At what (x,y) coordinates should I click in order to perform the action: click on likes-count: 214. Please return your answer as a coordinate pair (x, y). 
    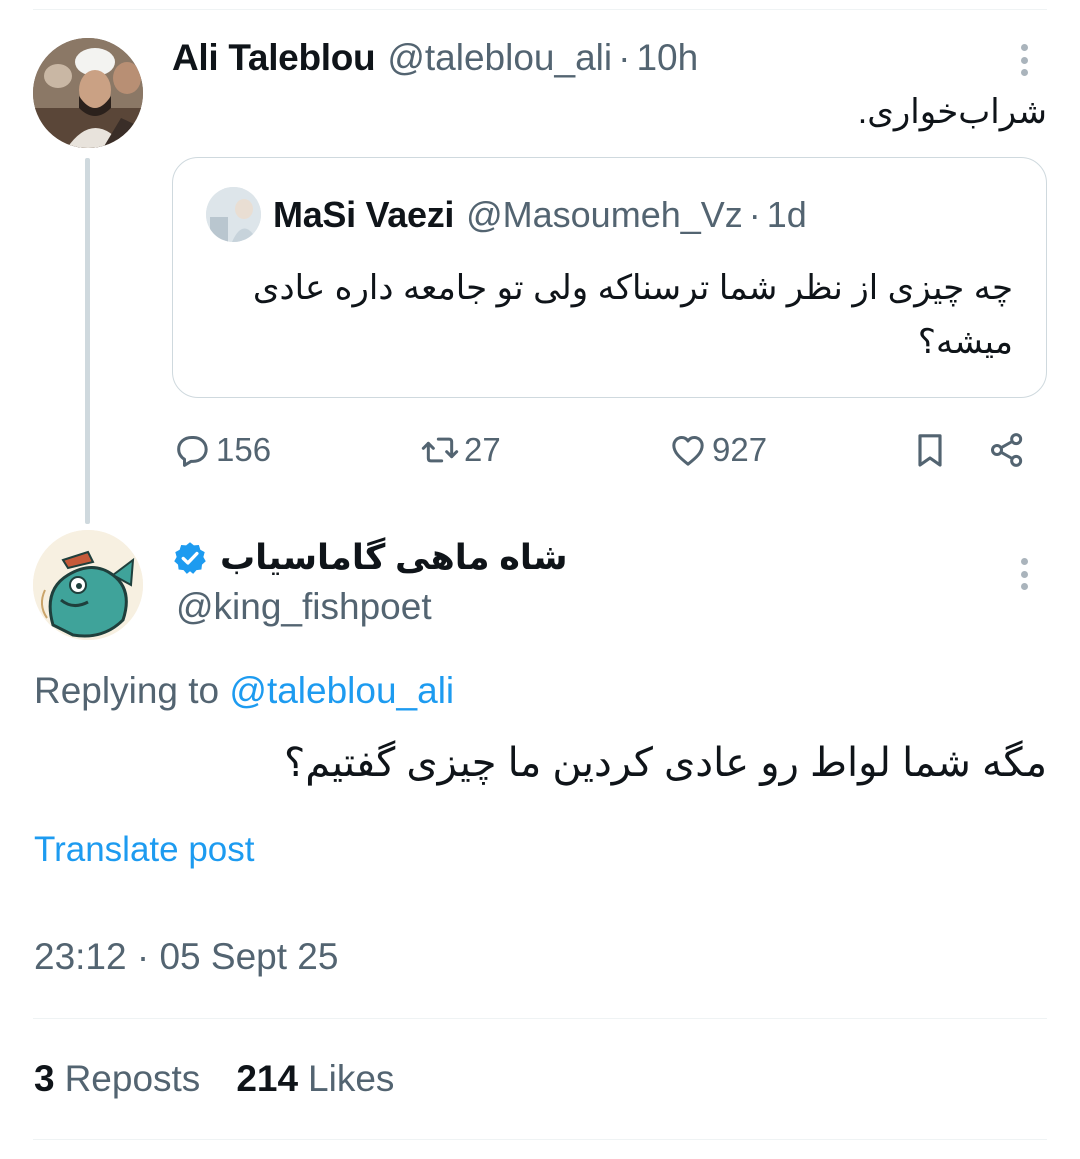
    Looking at the image, I should click on (267, 1078).